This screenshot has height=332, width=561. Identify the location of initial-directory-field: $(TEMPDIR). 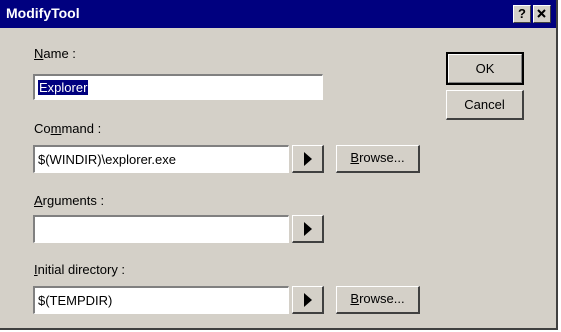
(161, 300).